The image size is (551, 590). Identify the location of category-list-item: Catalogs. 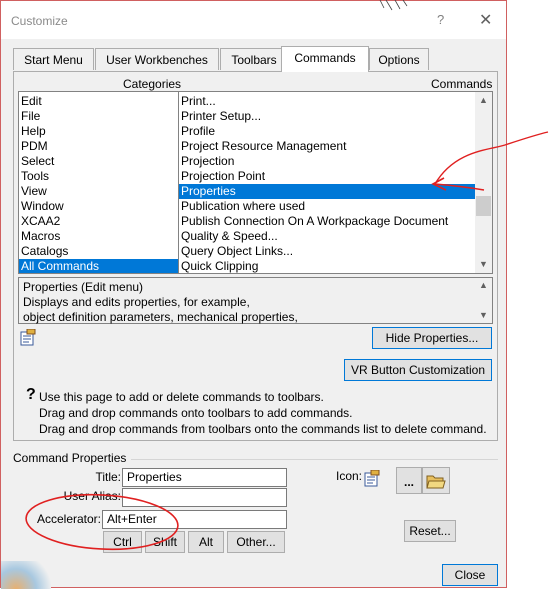
(98, 251).